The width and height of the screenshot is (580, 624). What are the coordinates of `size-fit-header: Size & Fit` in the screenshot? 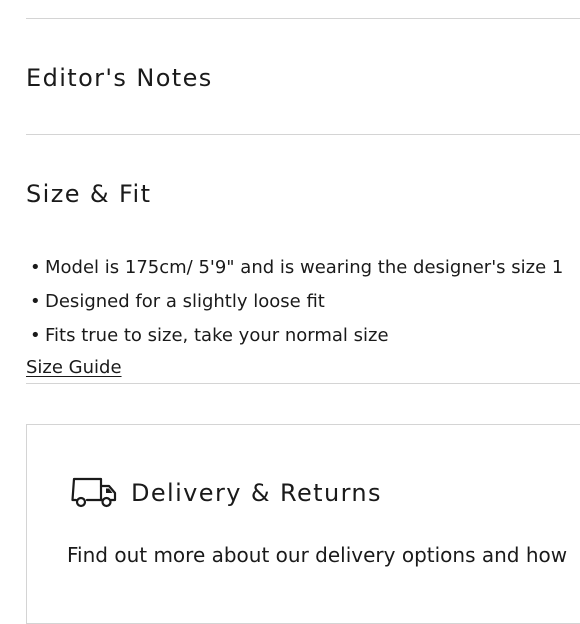 It's located at (88, 194).